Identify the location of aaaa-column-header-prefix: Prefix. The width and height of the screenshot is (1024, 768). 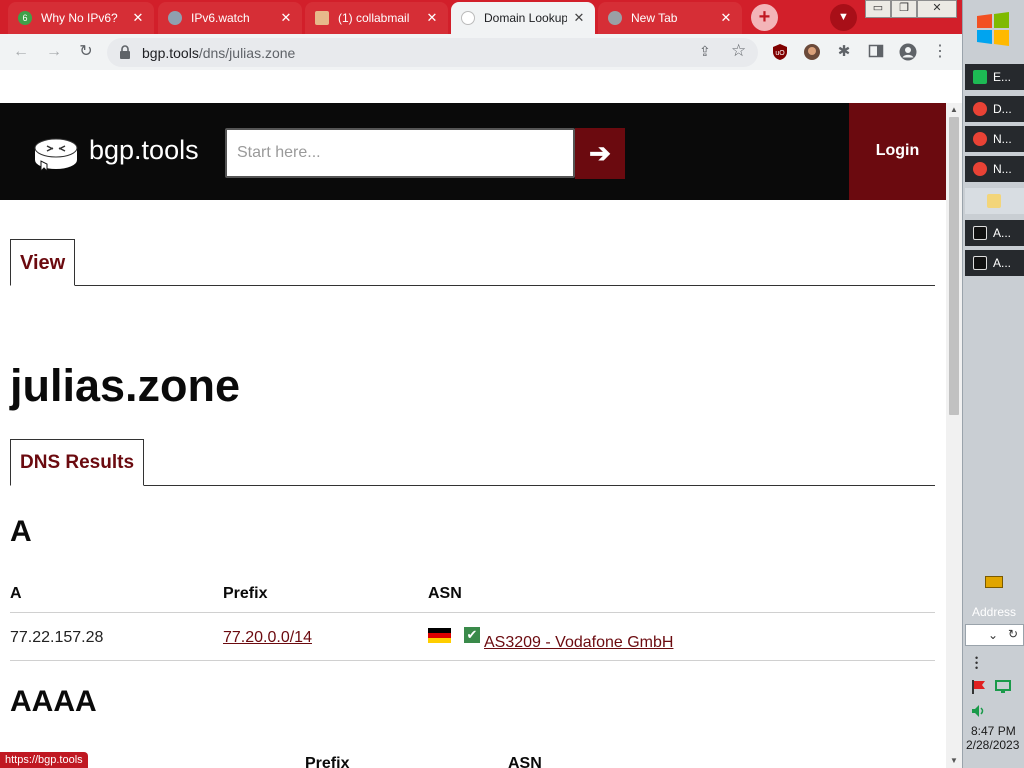
(327, 761).